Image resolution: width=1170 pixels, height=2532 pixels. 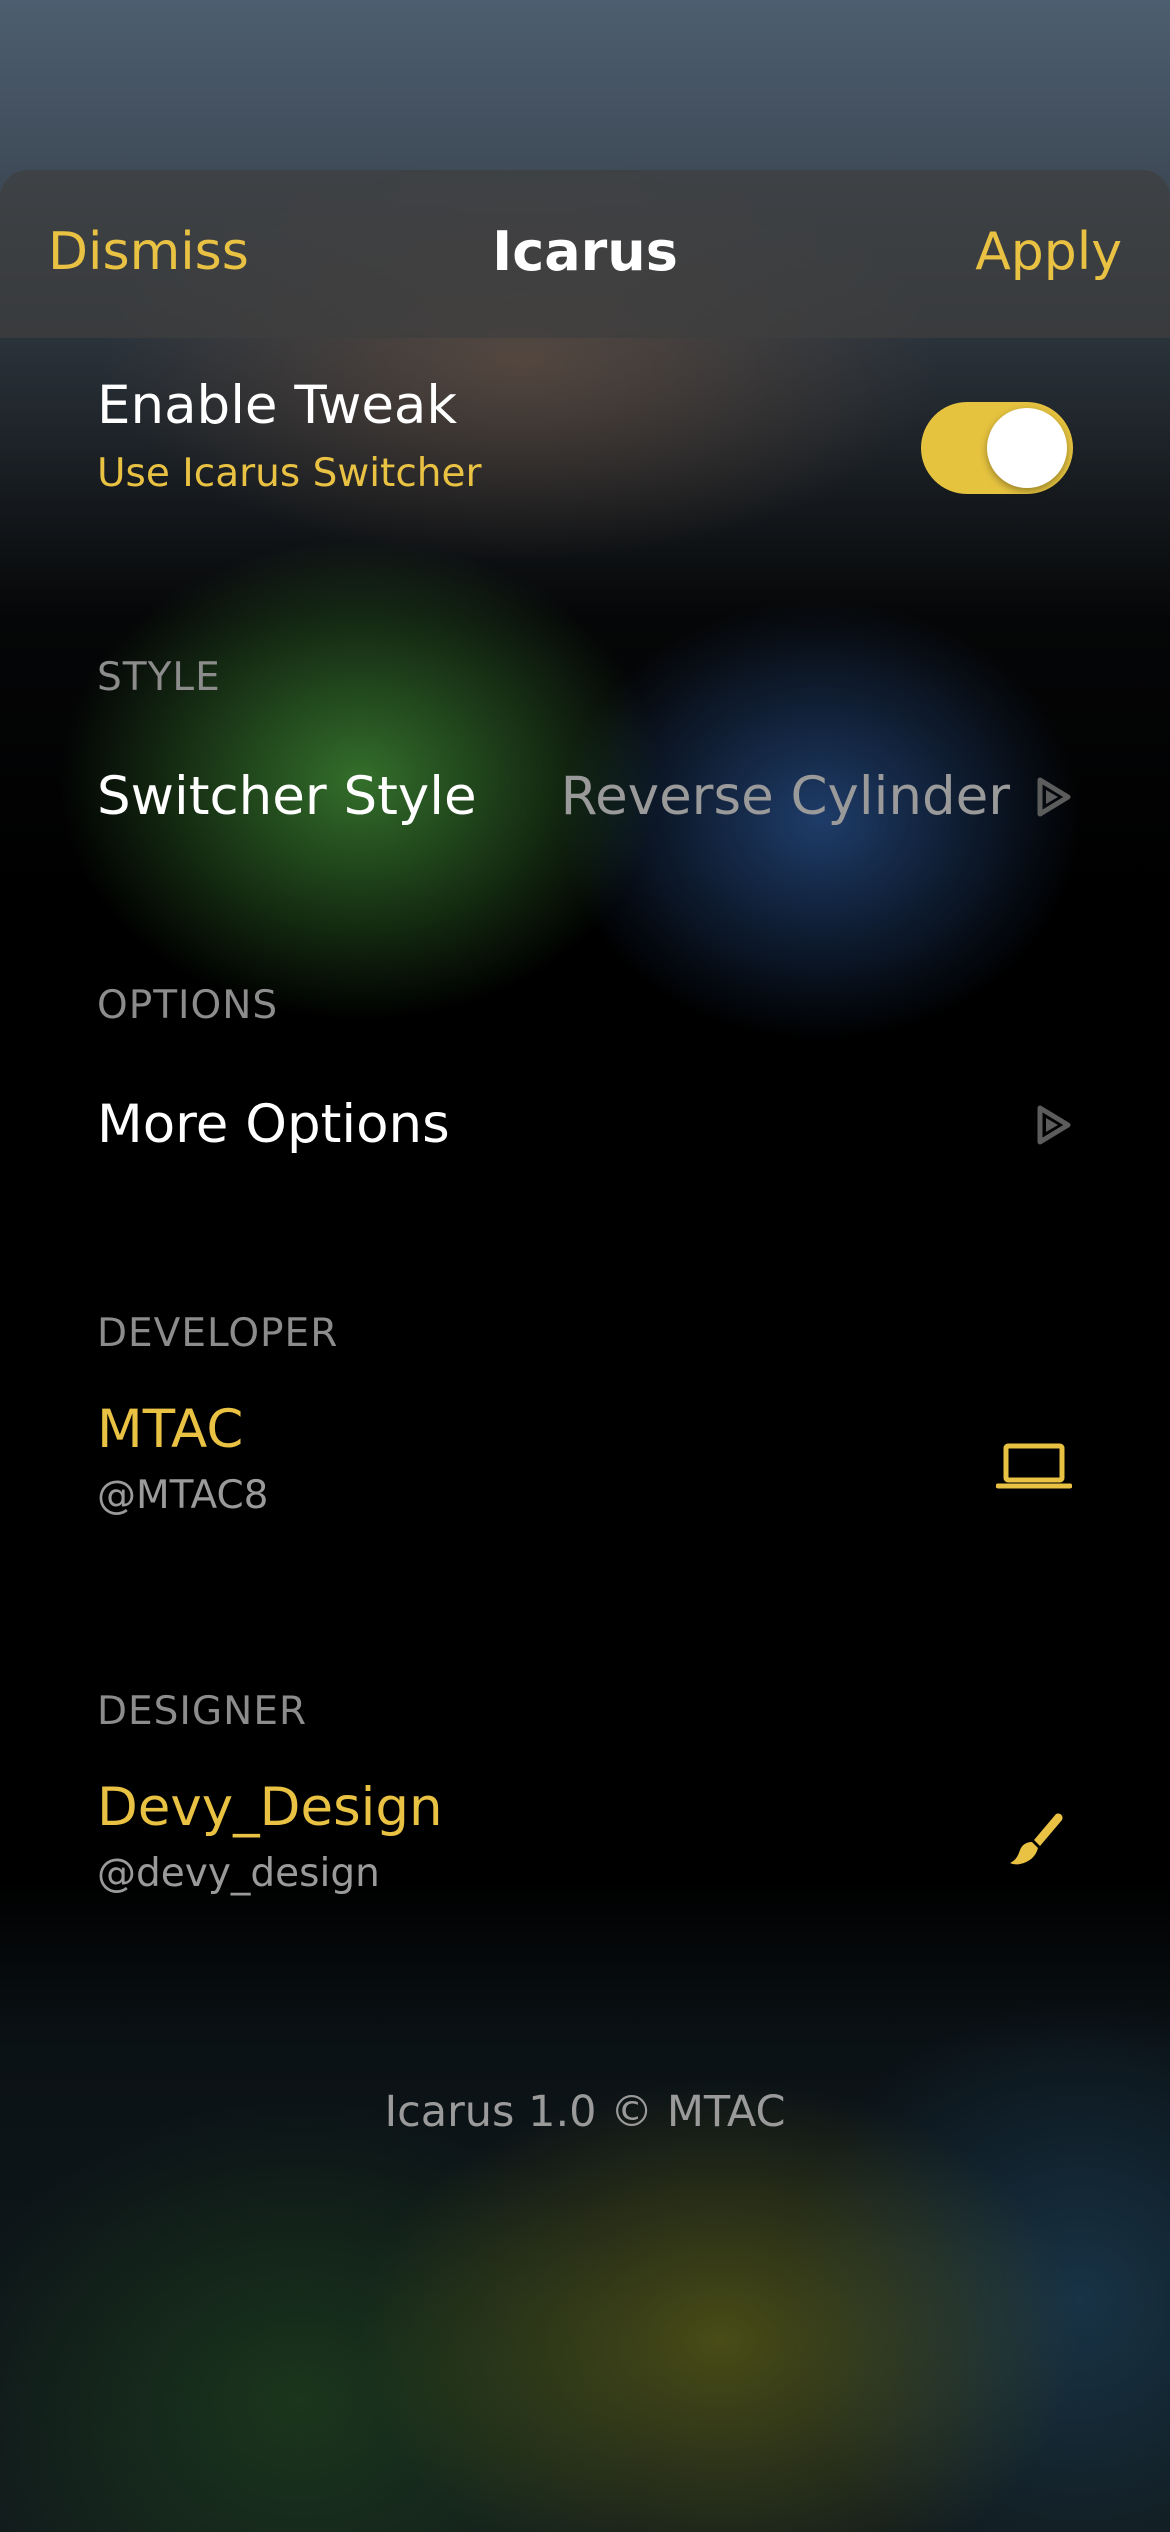 I want to click on switcher-style-label: Switcher Style, so click(x=287, y=796).